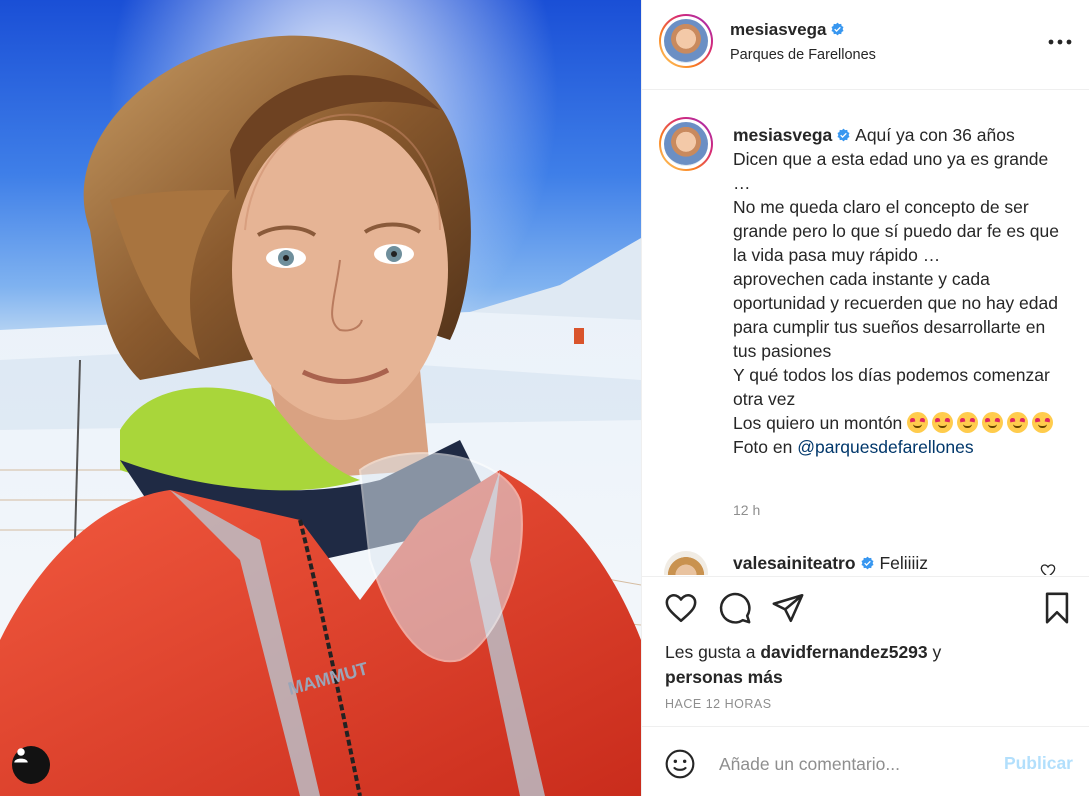  Describe the element at coordinates (854, 764) in the screenshot. I see `comment-input` at that location.